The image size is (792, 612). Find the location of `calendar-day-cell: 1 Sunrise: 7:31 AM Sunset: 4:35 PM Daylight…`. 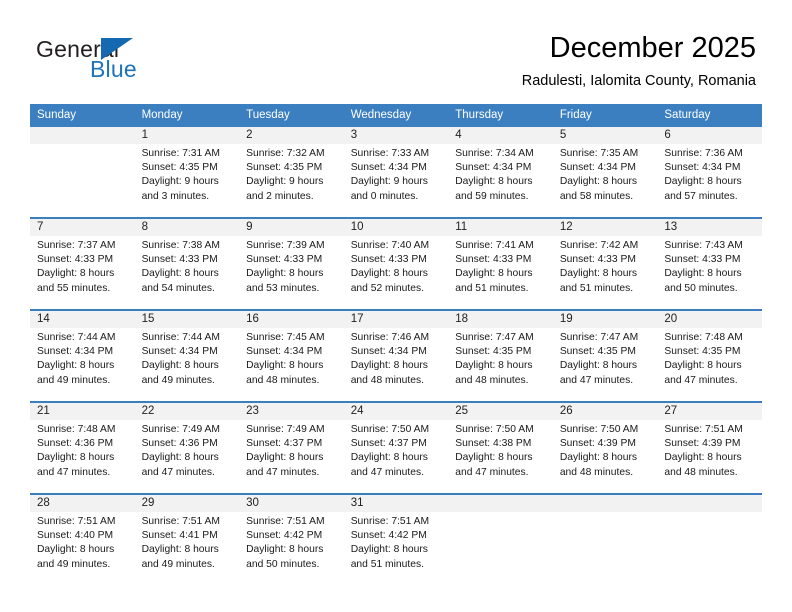

calendar-day-cell: 1 Sunrise: 7:31 AM Sunset: 4:35 PM Daylight… is located at coordinates (187, 172).